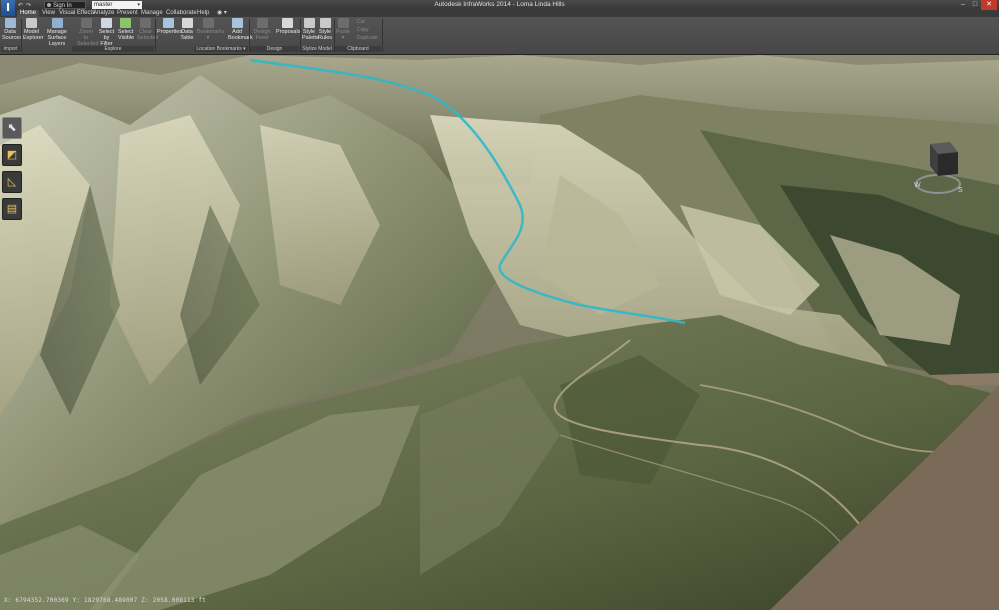 The width and height of the screenshot is (999, 610). I want to click on clear-icon, so click(145, 23).